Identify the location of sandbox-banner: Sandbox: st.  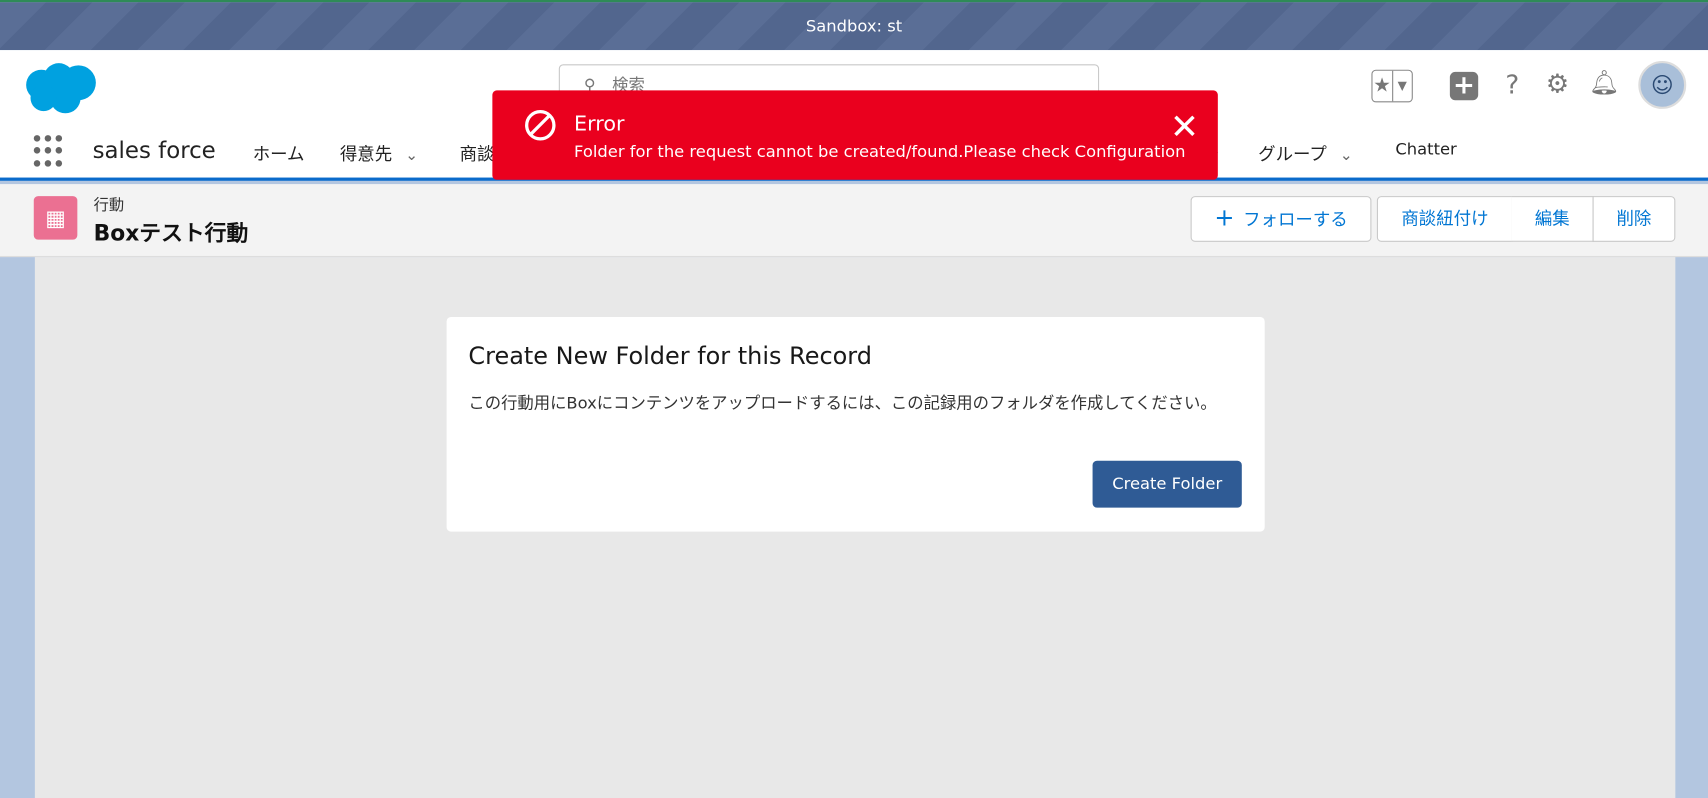
(854, 25).